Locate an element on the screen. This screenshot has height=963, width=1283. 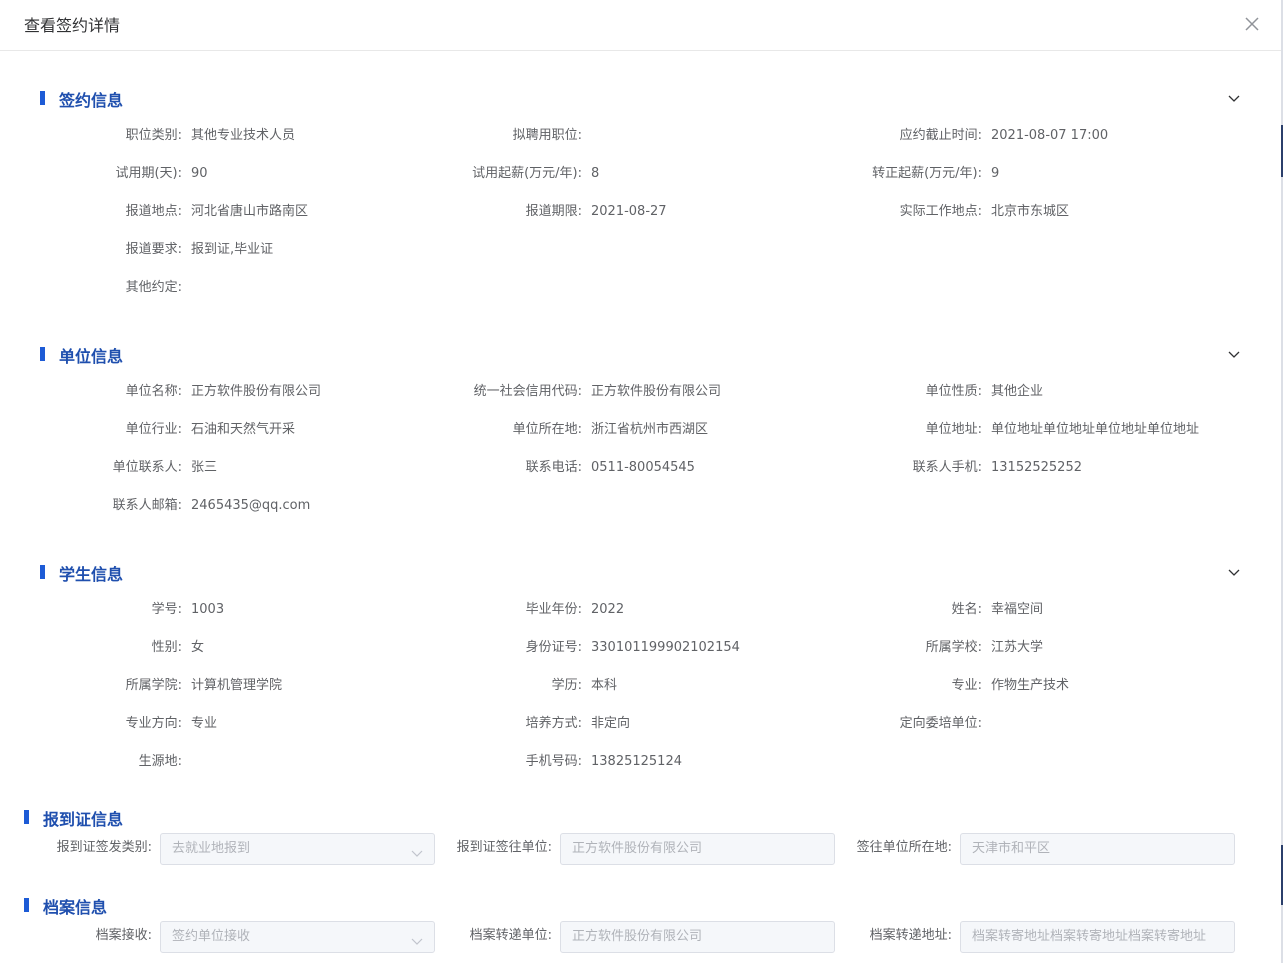
unit-contact-label: 单位联系人: is located at coordinates (147, 467).